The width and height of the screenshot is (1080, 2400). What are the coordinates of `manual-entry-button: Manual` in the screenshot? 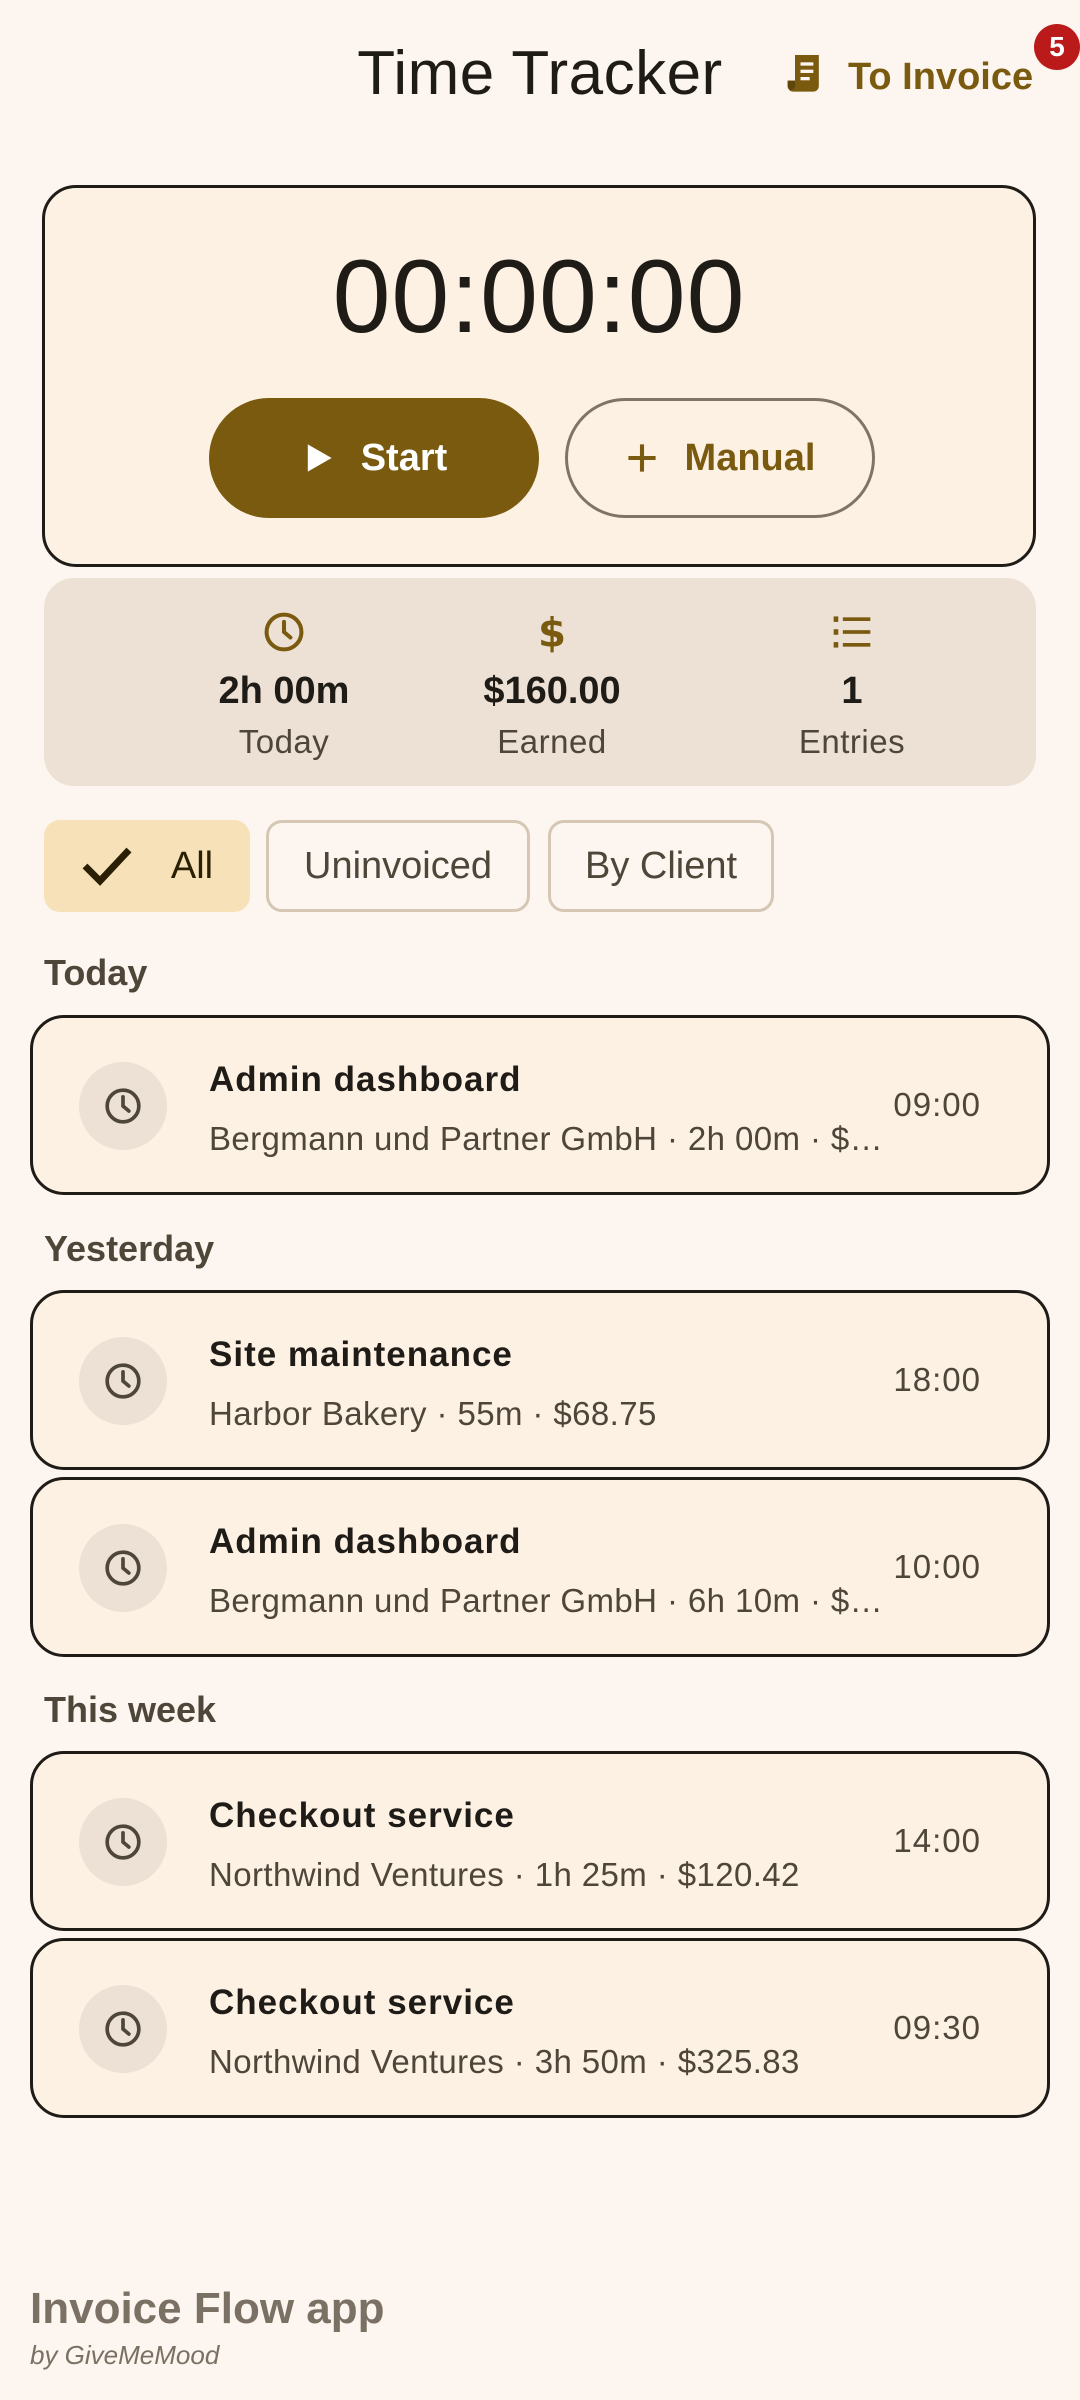 It's located at (720, 458).